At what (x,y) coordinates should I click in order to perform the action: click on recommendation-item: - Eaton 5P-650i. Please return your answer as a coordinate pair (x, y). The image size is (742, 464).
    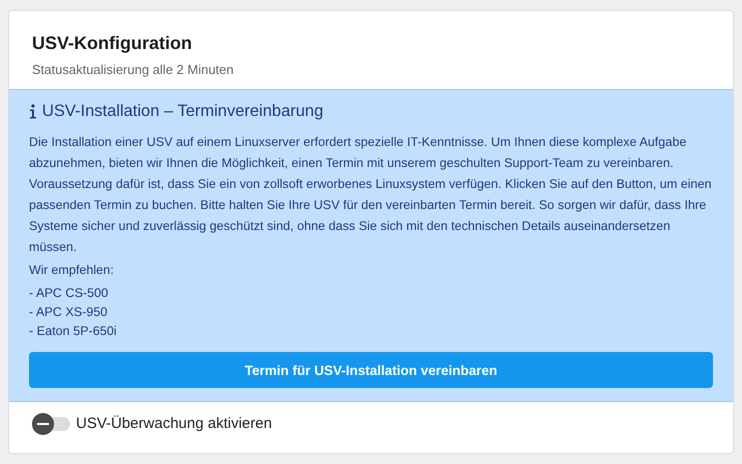
    Looking at the image, I should click on (73, 331).